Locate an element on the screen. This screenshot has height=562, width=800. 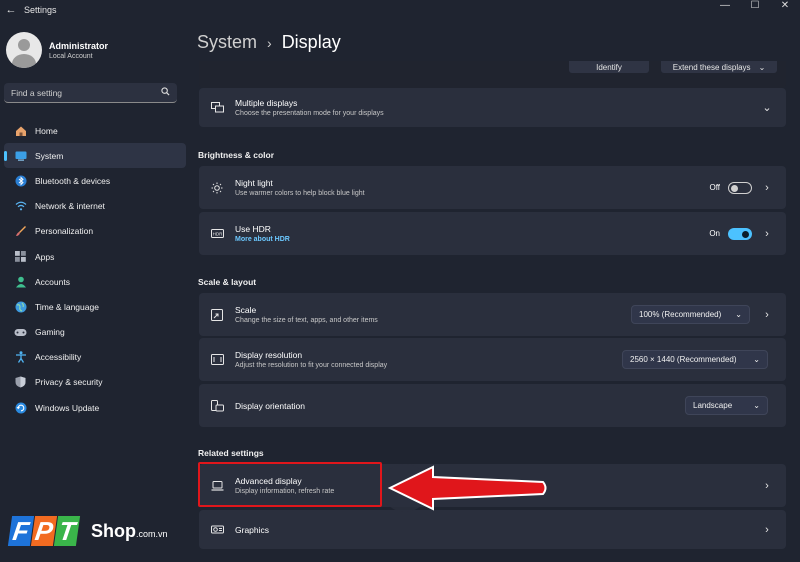
svg-text: HDR is located at coordinates (217, 233).